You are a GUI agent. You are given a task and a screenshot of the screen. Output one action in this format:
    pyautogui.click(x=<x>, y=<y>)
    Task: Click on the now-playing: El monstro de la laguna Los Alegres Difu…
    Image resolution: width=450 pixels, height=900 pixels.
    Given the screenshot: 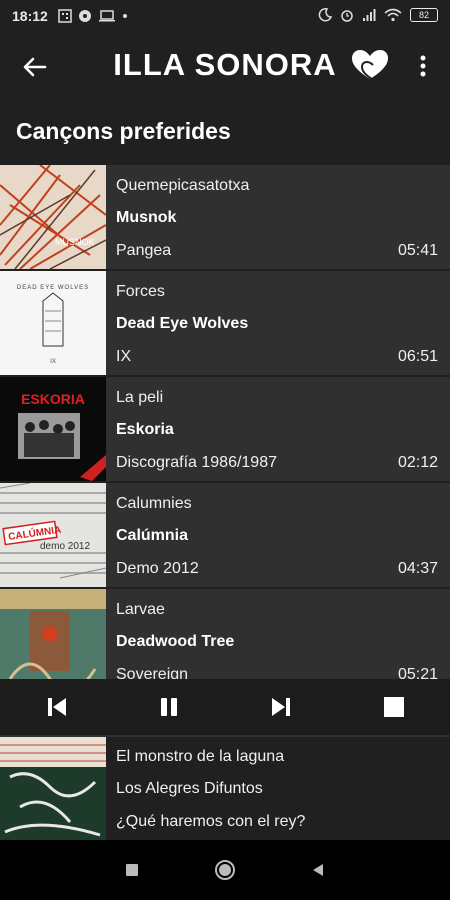 What is the action you would take?
    pyautogui.click(x=225, y=788)
    